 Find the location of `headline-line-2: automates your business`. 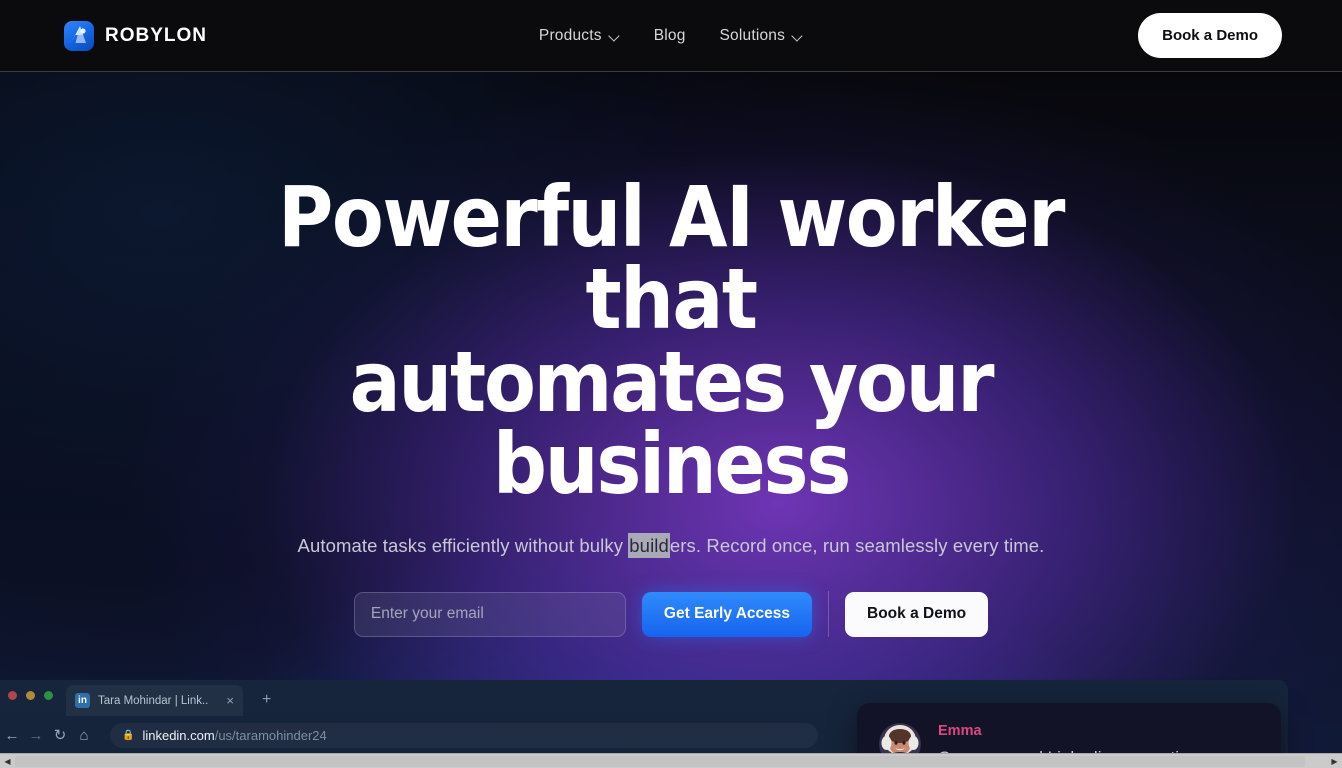

headline-line-2: automates your business is located at coordinates (672, 422).